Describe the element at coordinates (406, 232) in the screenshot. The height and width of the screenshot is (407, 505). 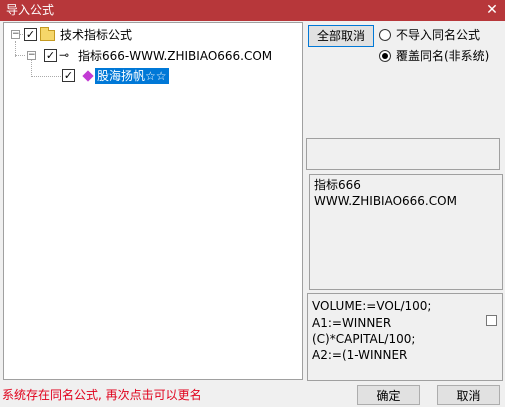
I see `description-panel: 指标666 WWW.ZHIBIAO666.COM` at that location.